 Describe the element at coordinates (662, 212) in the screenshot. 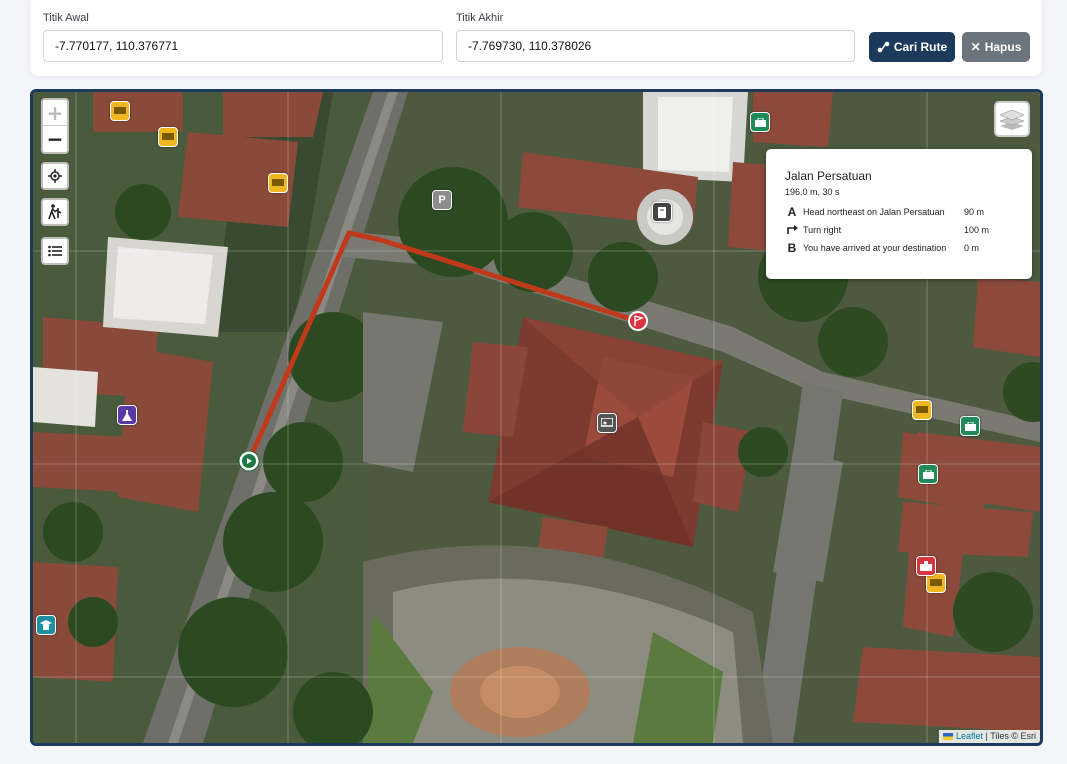

I see `book-icon` at that location.